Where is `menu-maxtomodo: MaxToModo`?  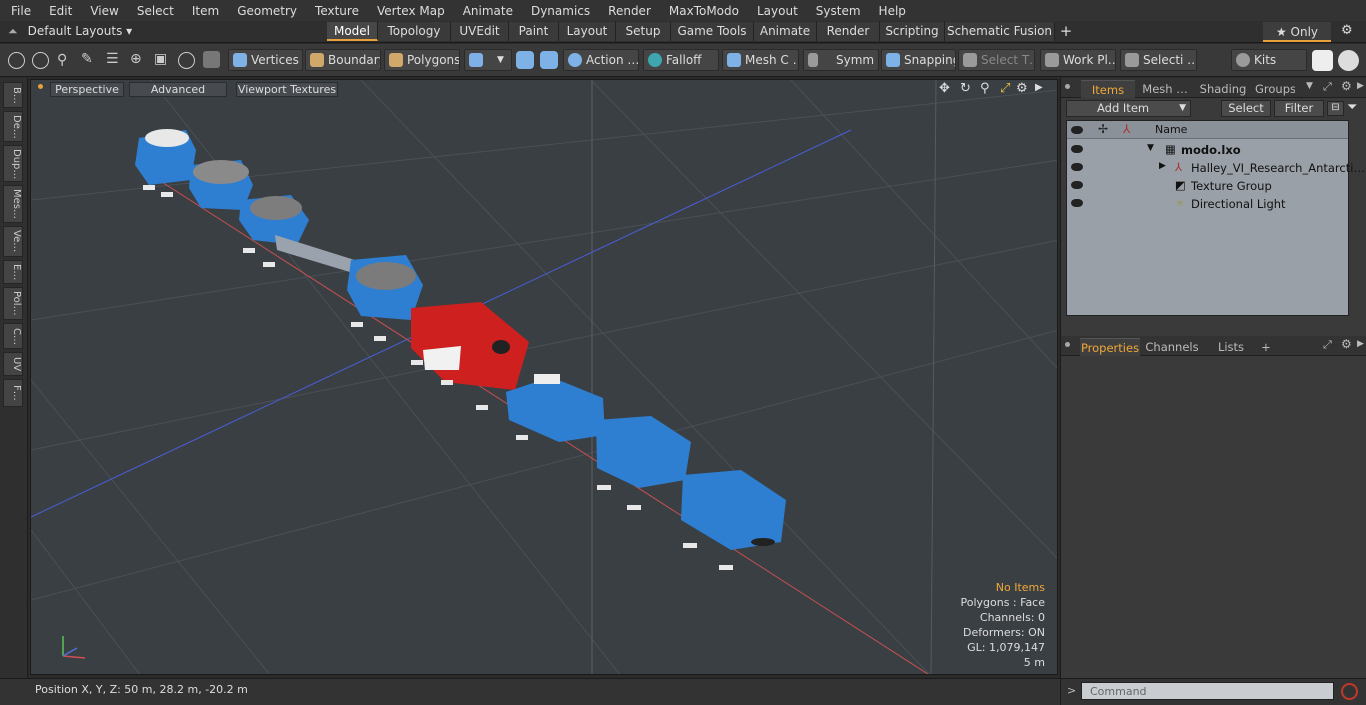
menu-maxtomodo: MaxToModo is located at coordinates (704, 11).